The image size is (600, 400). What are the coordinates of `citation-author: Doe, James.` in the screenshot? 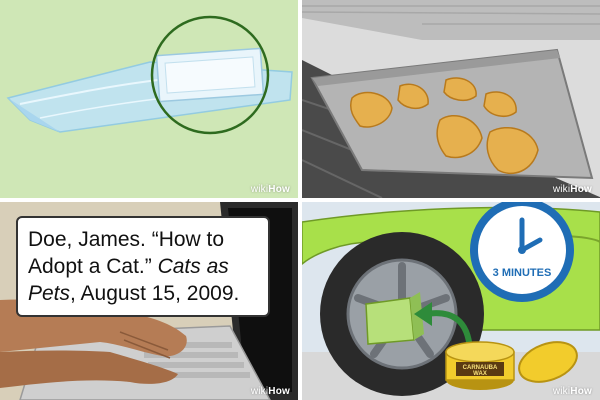 It's located at (90, 239).